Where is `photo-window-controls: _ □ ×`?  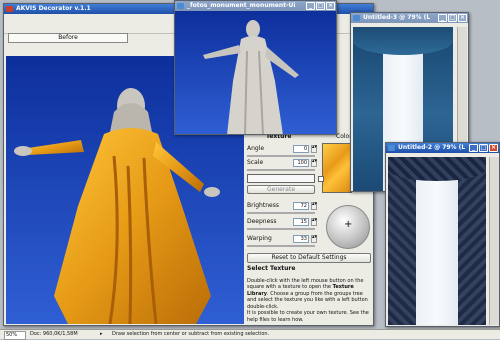 photo-window-controls: _ □ × is located at coordinates (320, 6).